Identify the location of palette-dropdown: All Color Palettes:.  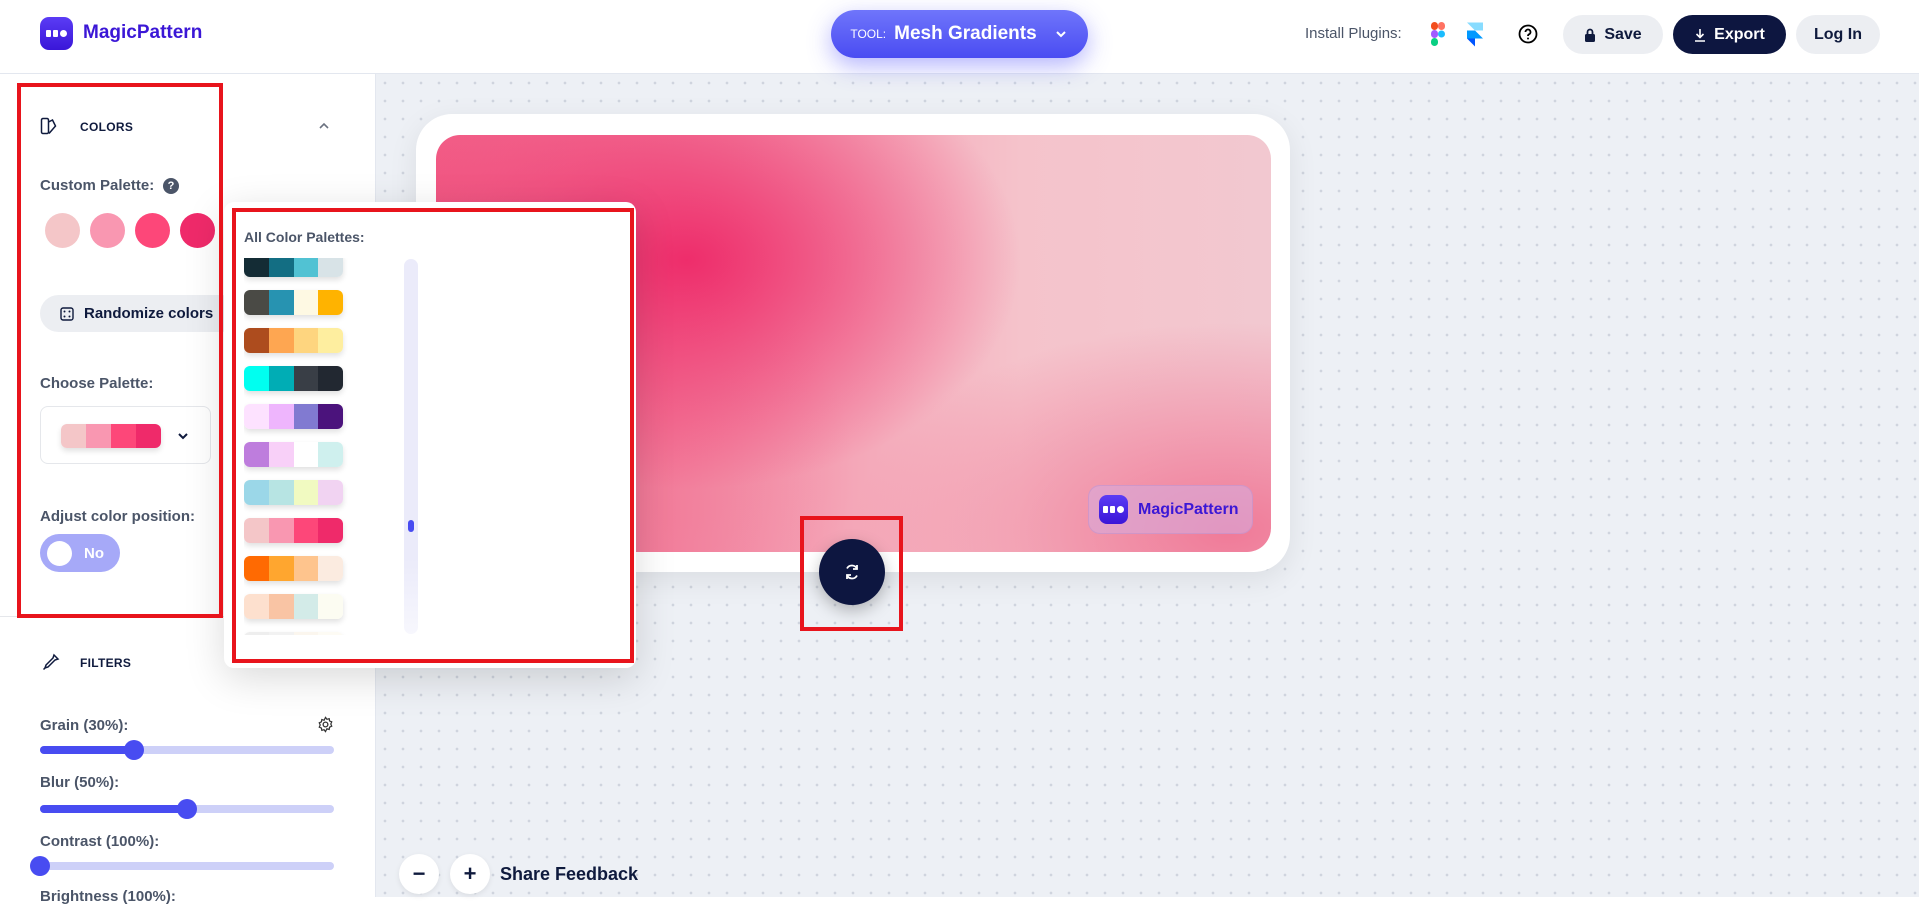
(430, 435).